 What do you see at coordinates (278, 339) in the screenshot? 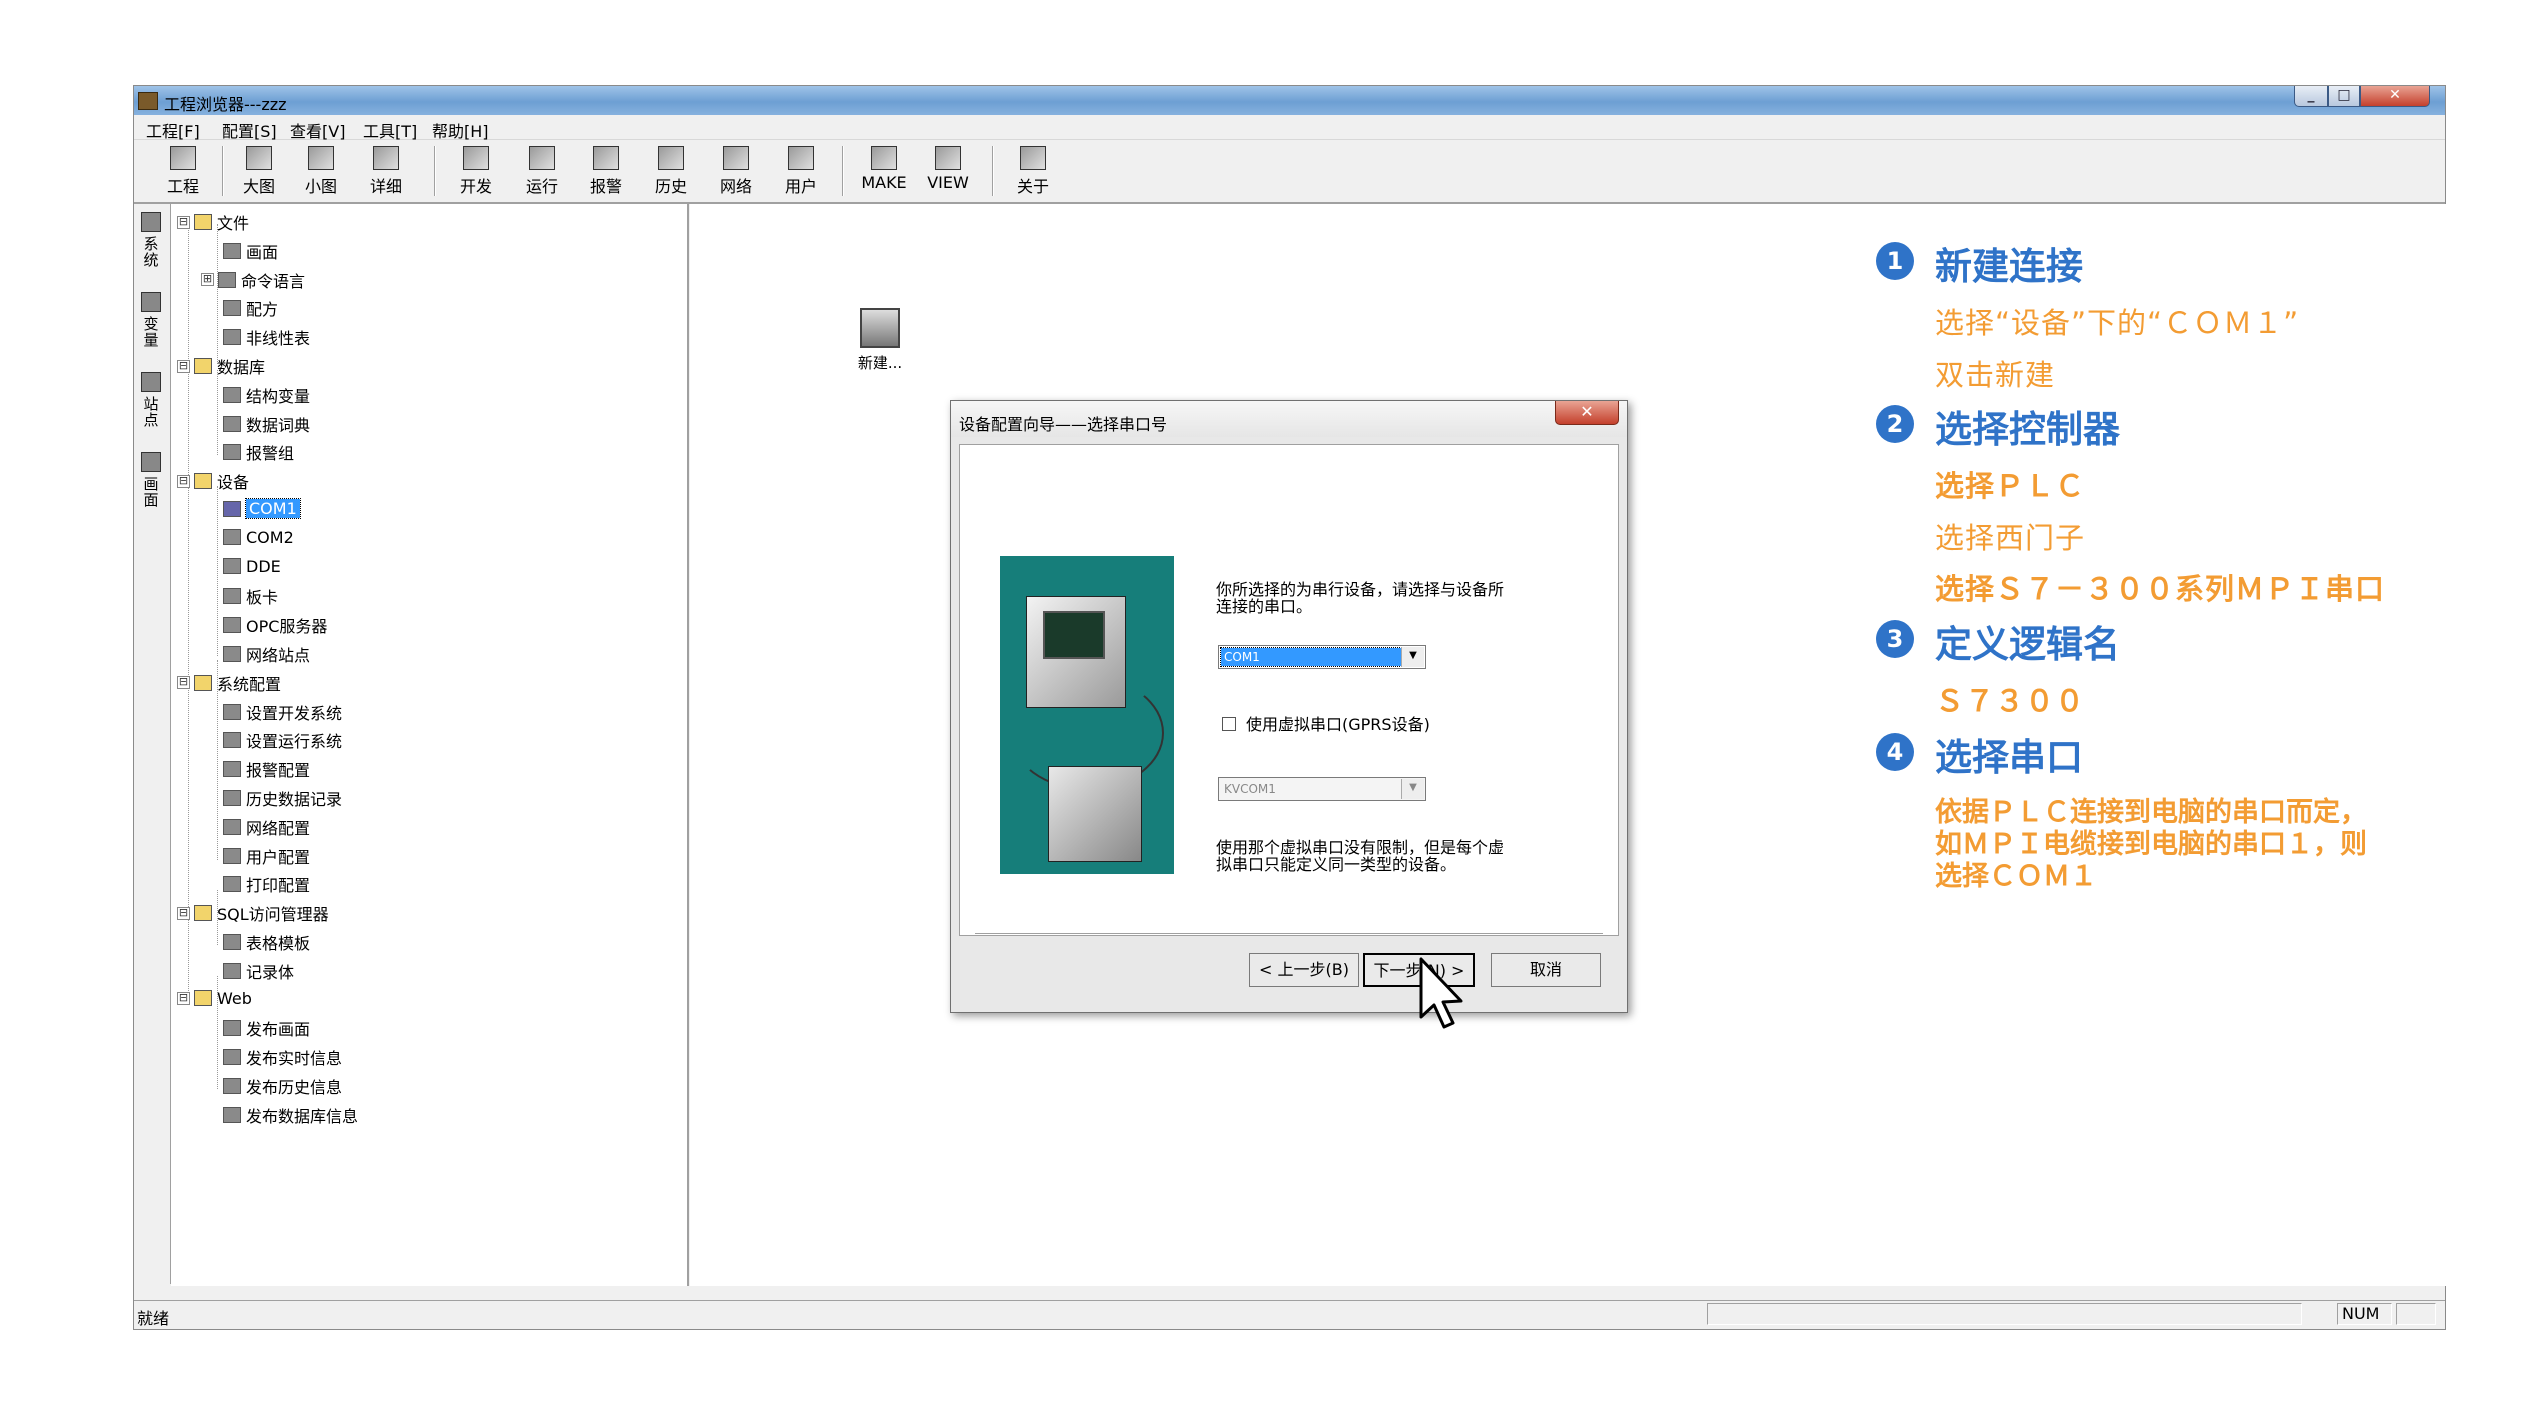
I see `tree-item-label: 非线性表` at bounding box center [278, 339].